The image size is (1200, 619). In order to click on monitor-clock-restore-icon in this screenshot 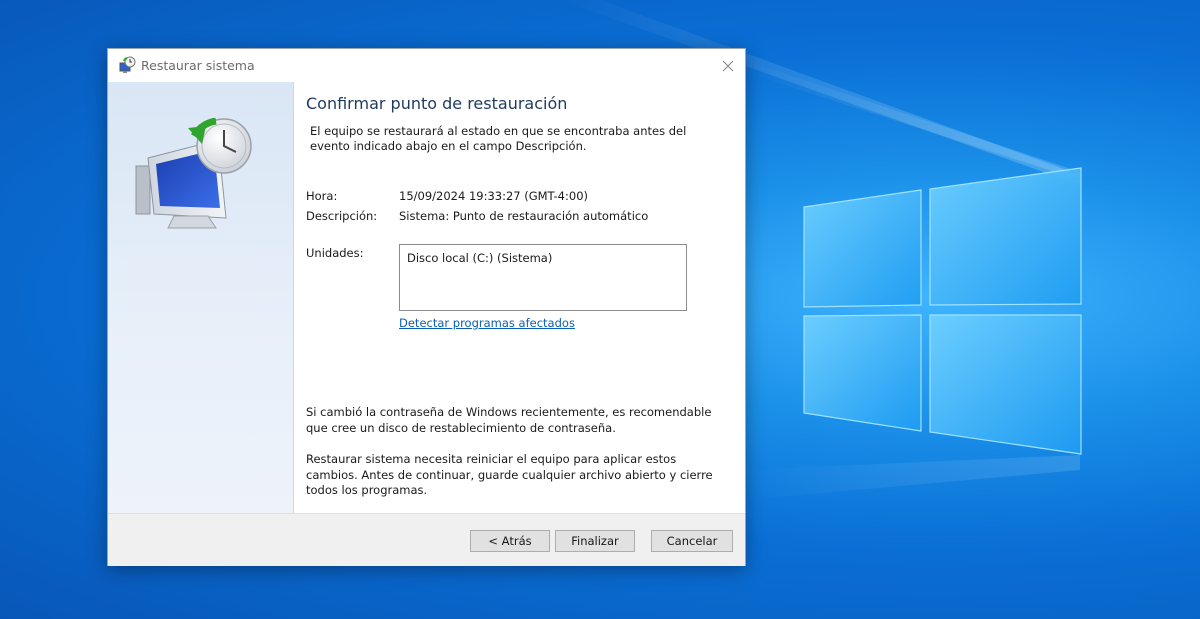, I will do `click(193, 173)`.